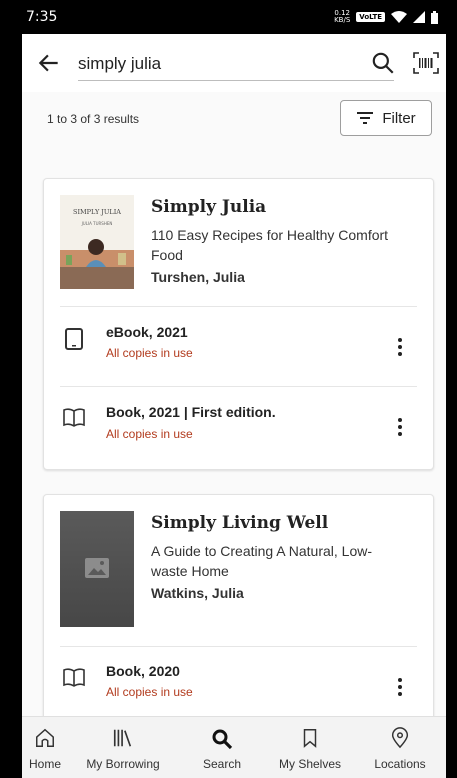  Describe the element at coordinates (426, 63) in the screenshot. I see `barcode-scan-icon` at that location.